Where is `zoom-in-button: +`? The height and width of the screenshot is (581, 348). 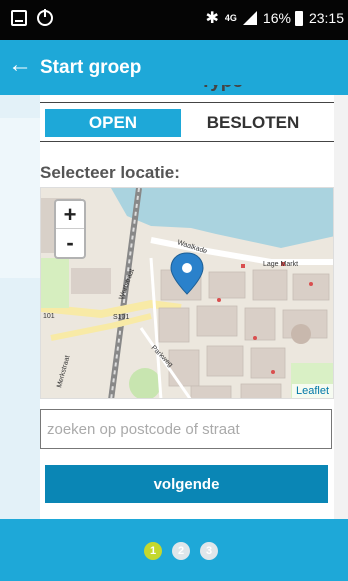
zoom-in-button: + is located at coordinates (70, 215).